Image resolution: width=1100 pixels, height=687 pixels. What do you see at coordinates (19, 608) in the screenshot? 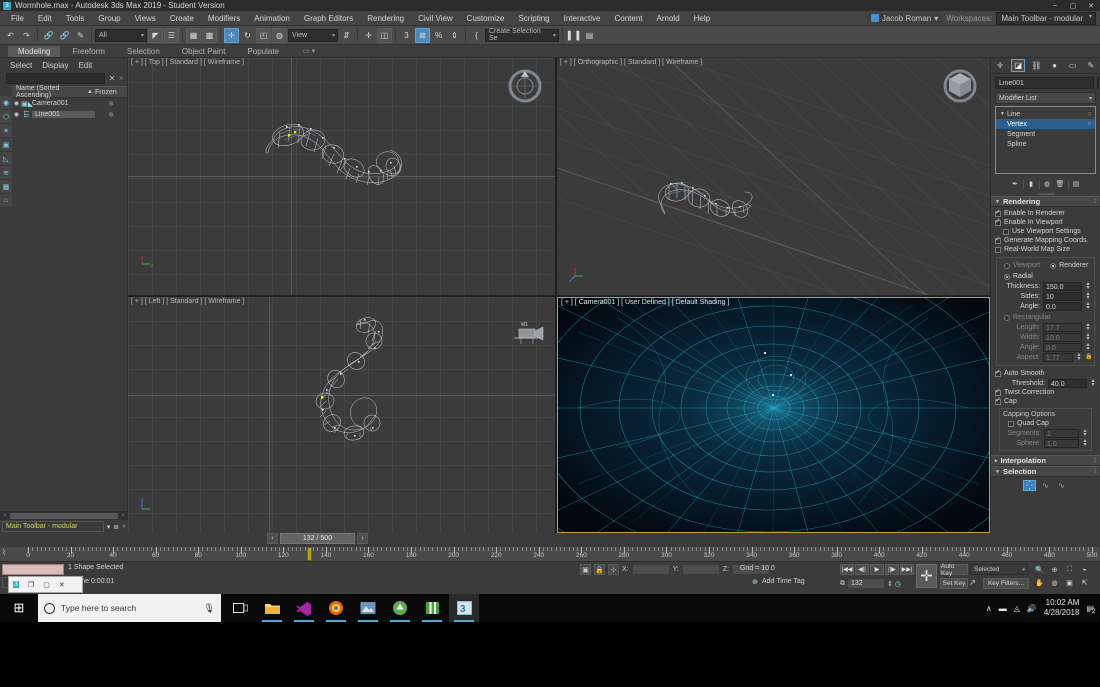
I see `start-button: ⊞` at bounding box center [19, 608].